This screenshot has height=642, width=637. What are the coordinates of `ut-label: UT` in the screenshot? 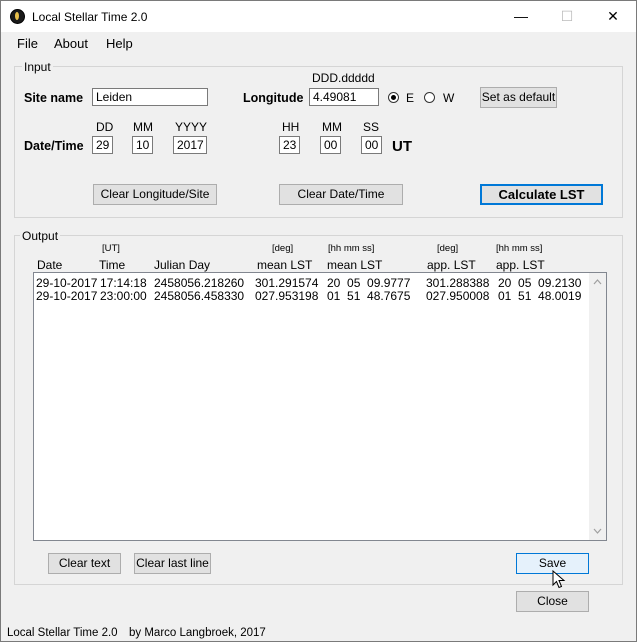 It's located at (402, 146).